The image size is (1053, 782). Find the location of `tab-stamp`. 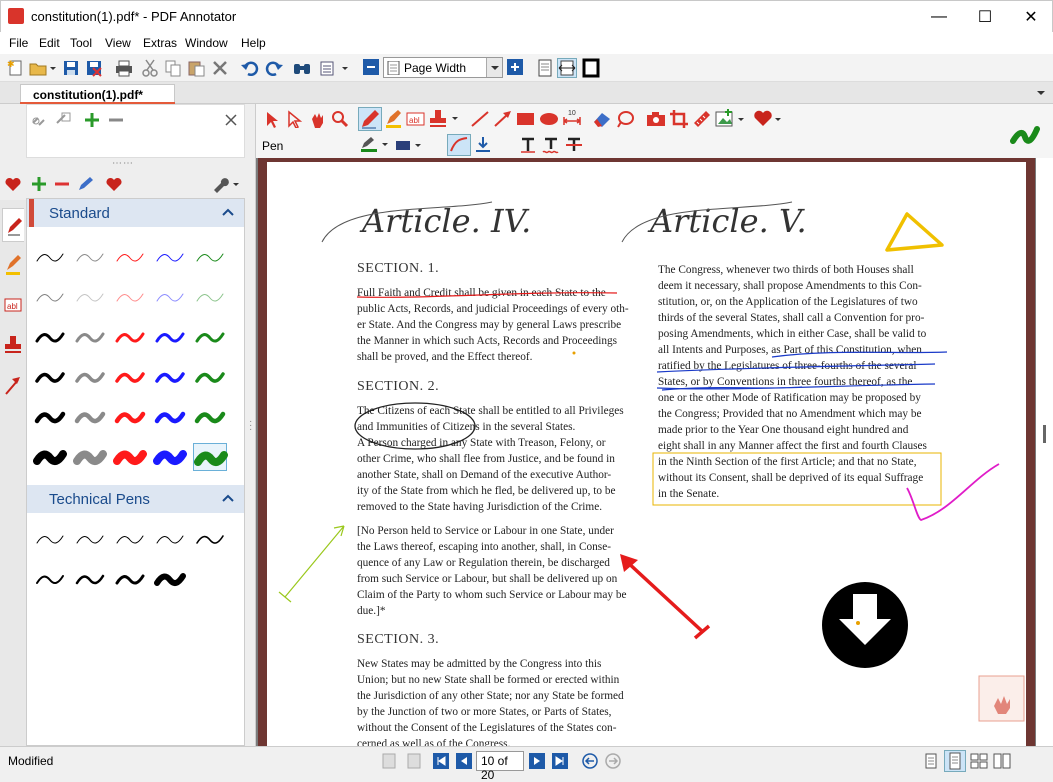

tab-stamp is located at coordinates (13, 345).